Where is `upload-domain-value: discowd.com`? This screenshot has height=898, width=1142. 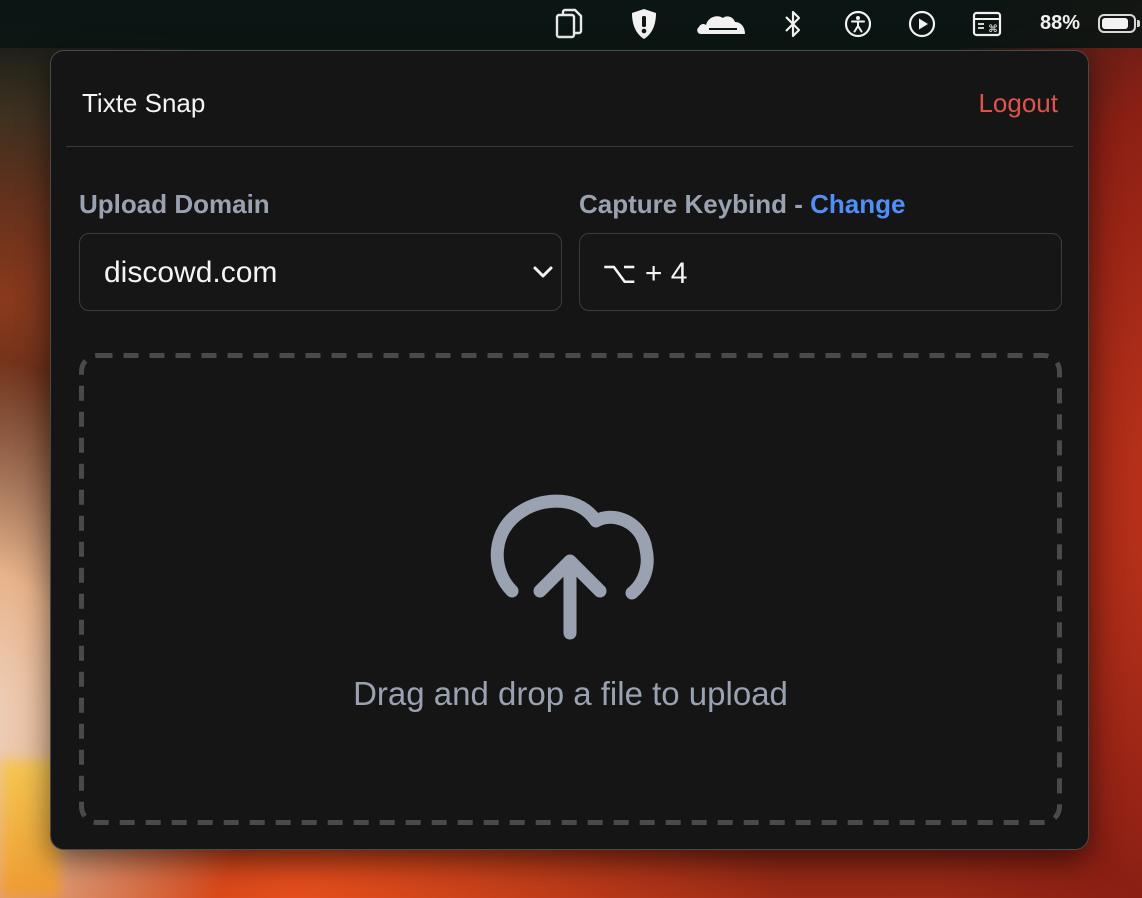 upload-domain-value: discowd.com is located at coordinates (191, 272).